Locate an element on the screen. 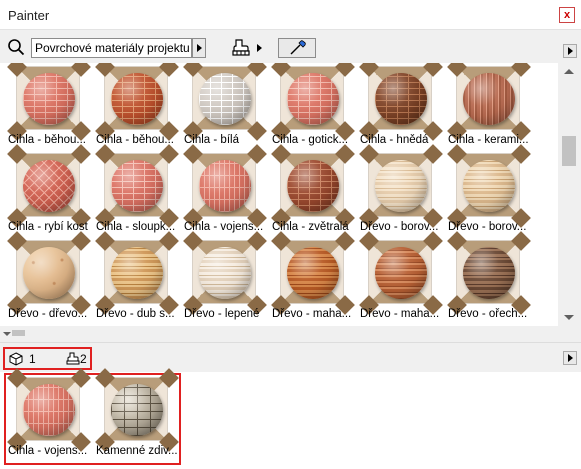 The height and width of the screenshot is (469, 581). window-title: Painter is located at coordinates (29, 15).